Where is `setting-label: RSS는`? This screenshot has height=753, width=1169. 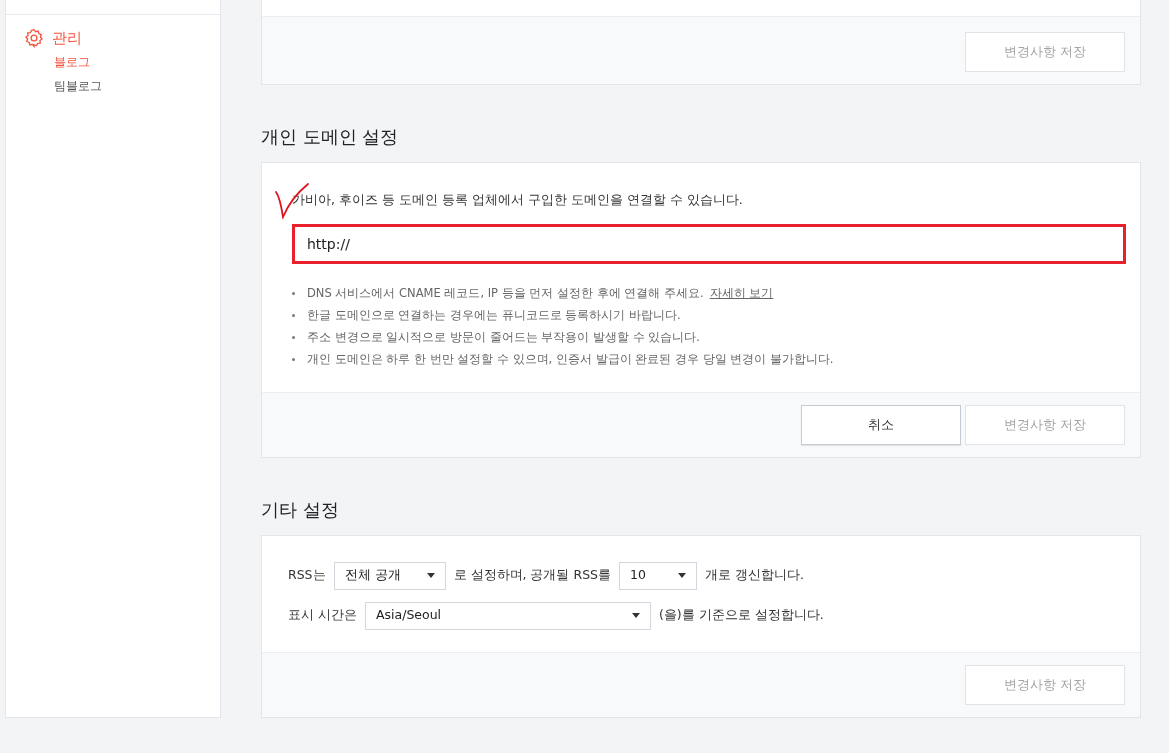 setting-label: RSS는 is located at coordinates (307, 575).